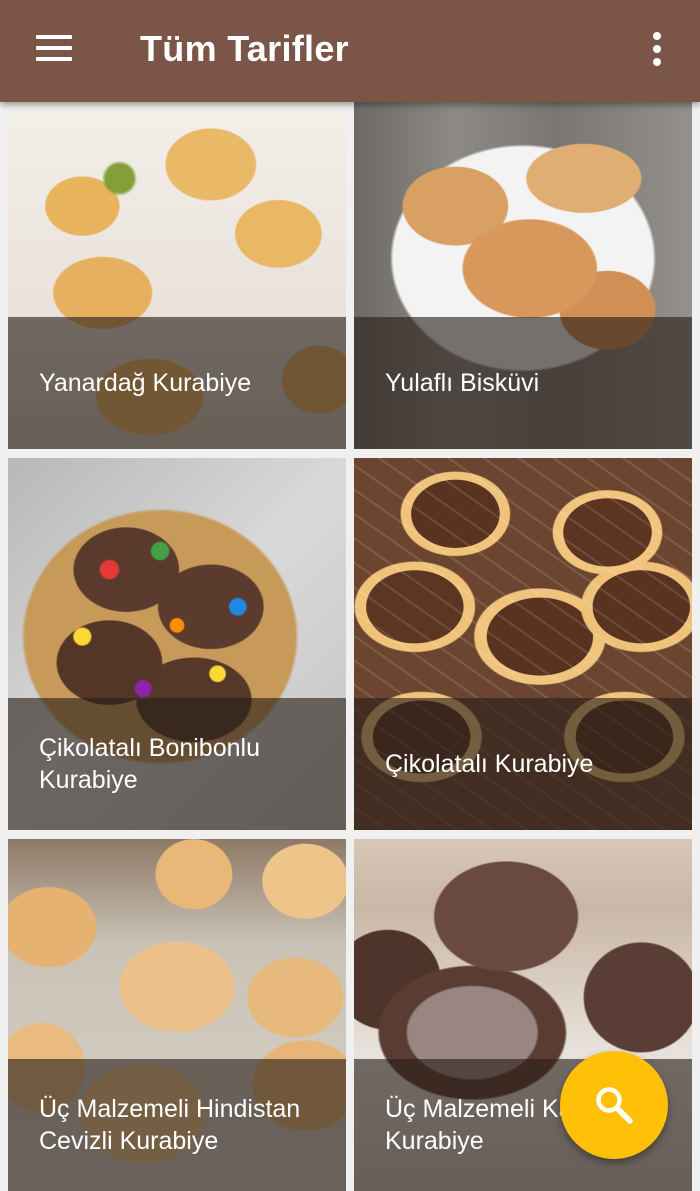 The height and width of the screenshot is (1191, 700). I want to click on search-button, so click(614, 1105).